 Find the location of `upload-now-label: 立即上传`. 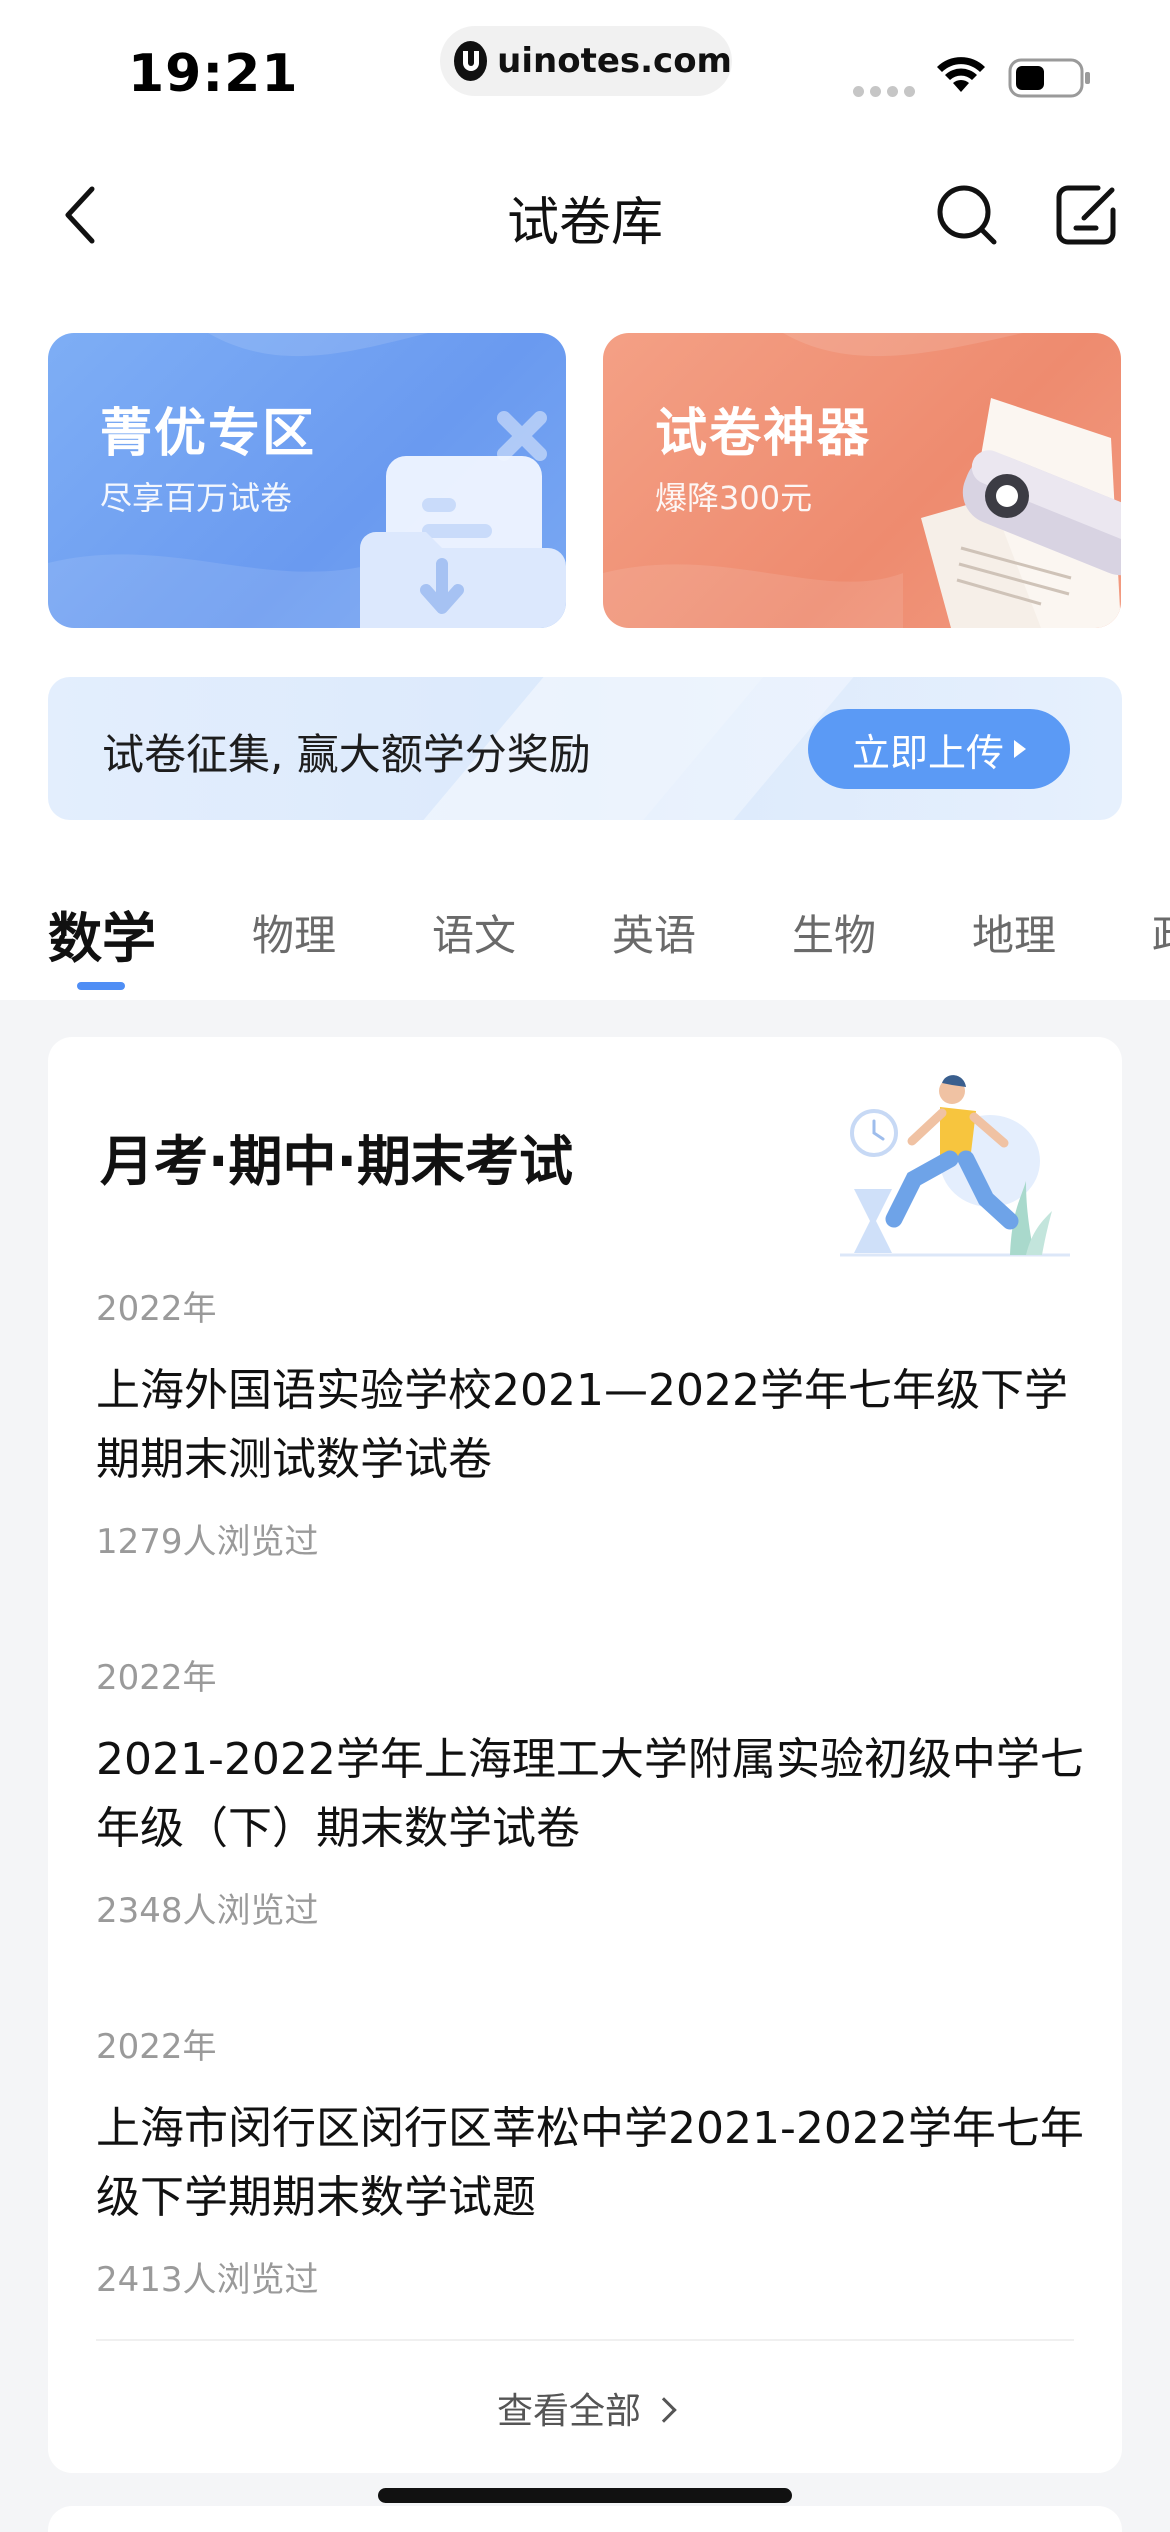

upload-now-label: 立即上传 is located at coordinates (927, 752).